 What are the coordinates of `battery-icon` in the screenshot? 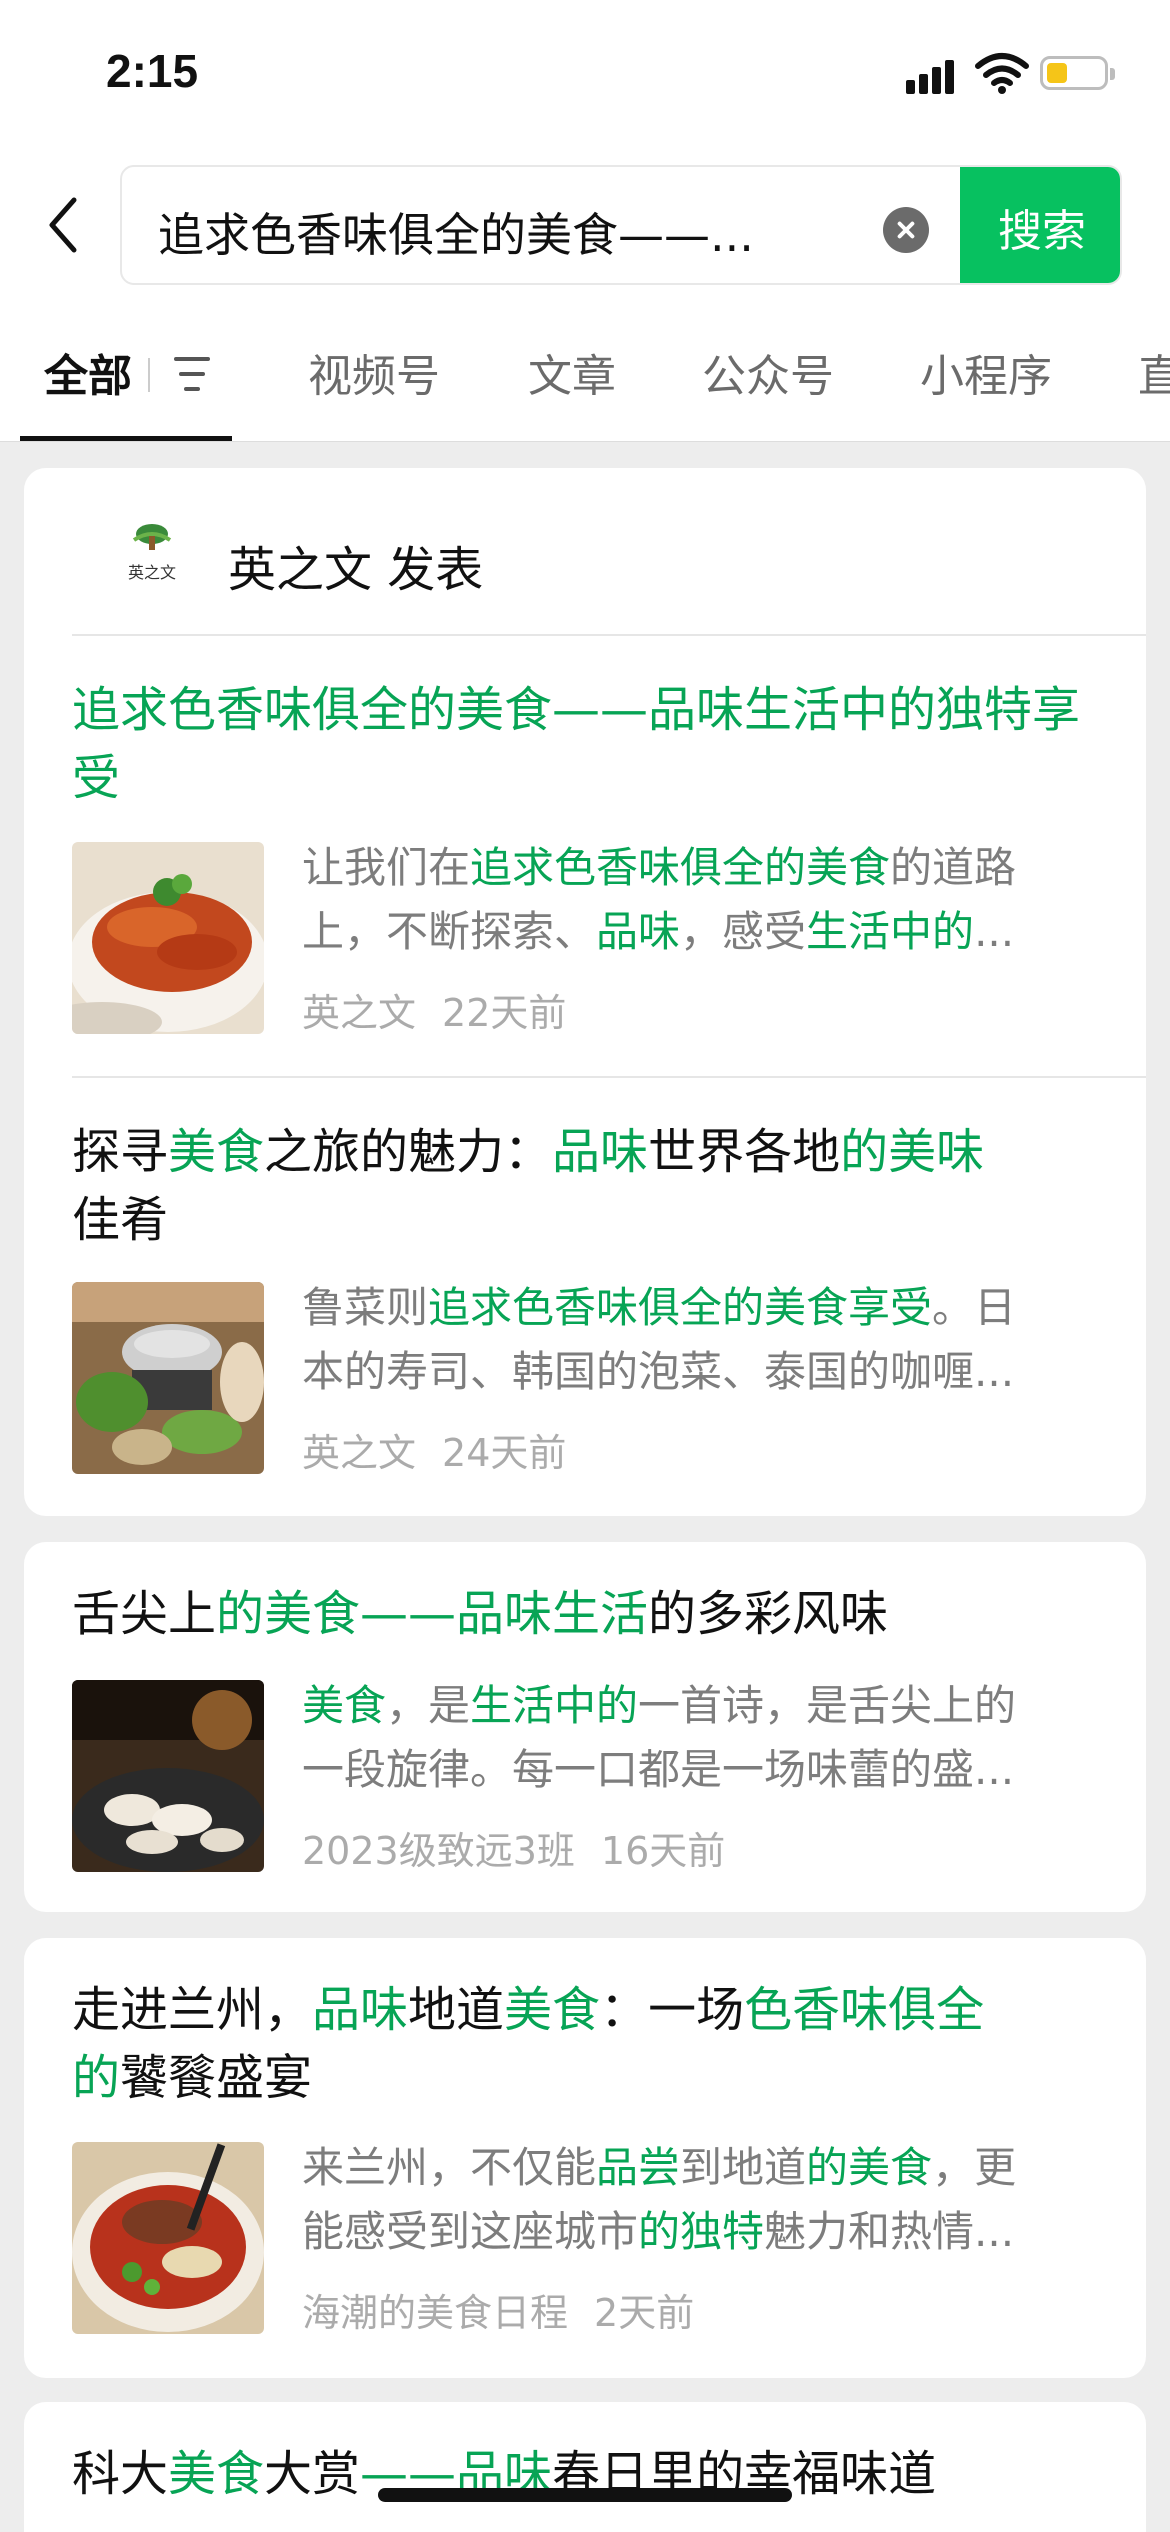 It's located at (1077, 73).